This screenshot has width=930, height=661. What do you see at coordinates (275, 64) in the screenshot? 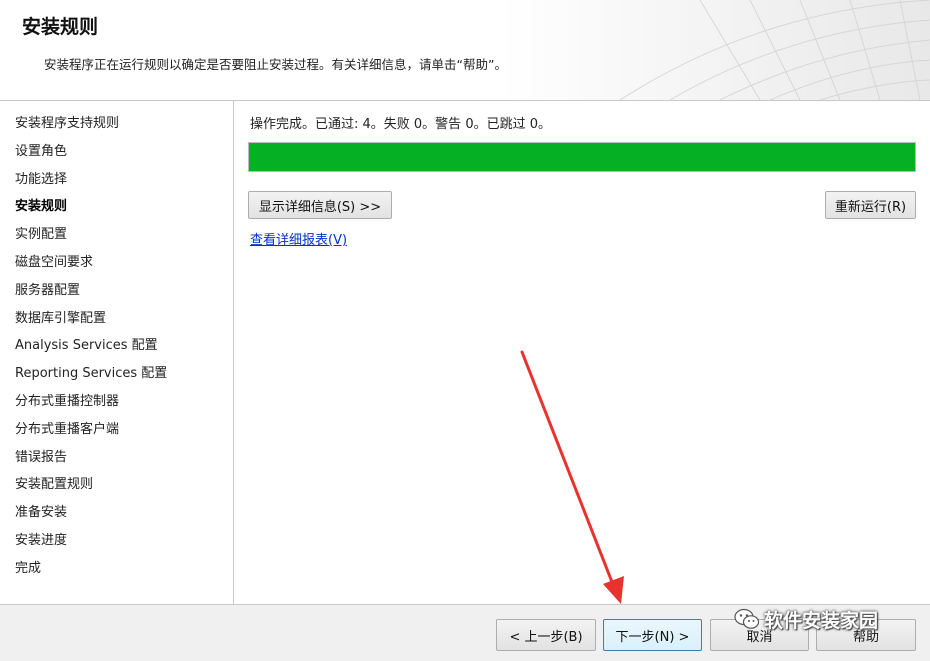
I see `page-description: 安装程序正在运行规则以确定是否要阻止安装过程。有关详细信息，请单击“帮助”。` at bounding box center [275, 64].